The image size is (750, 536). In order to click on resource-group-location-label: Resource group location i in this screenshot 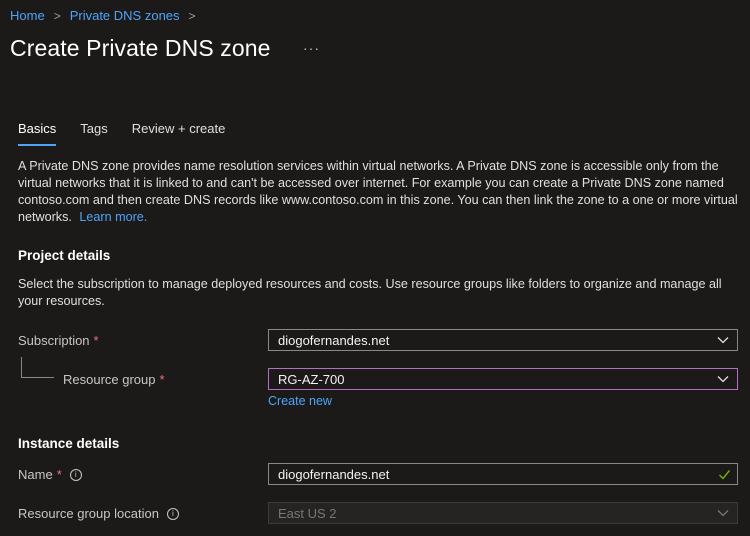, I will do `click(98, 513)`.